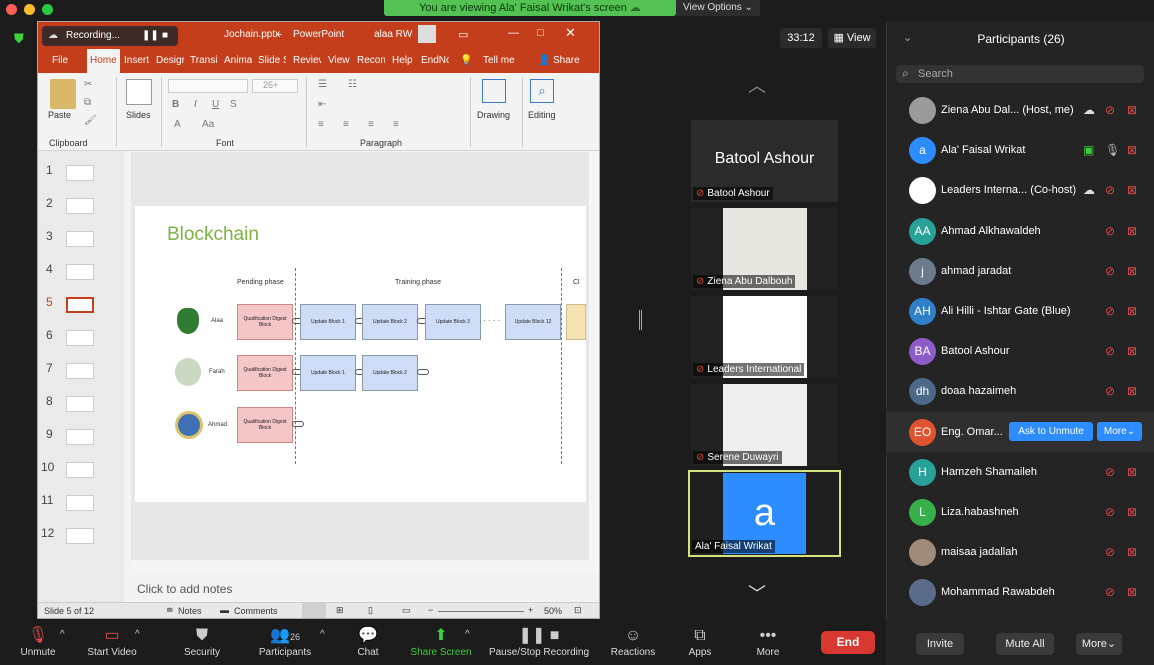 This screenshot has height=665, width=1154. Describe the element at coordinates (346, 124) in the screenshot. I see `align-center-icon: ≡` at that location.